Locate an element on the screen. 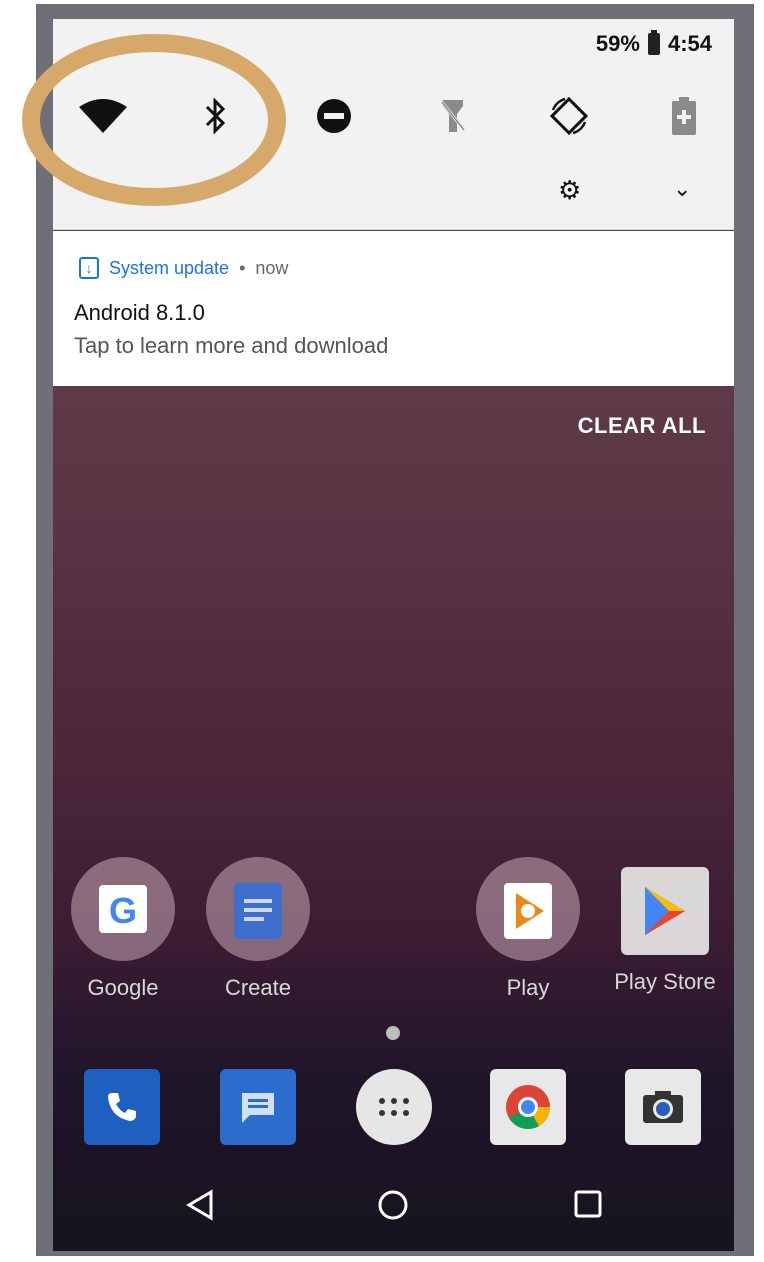  battery-percent: 59% is located at coordinates (617, 43).